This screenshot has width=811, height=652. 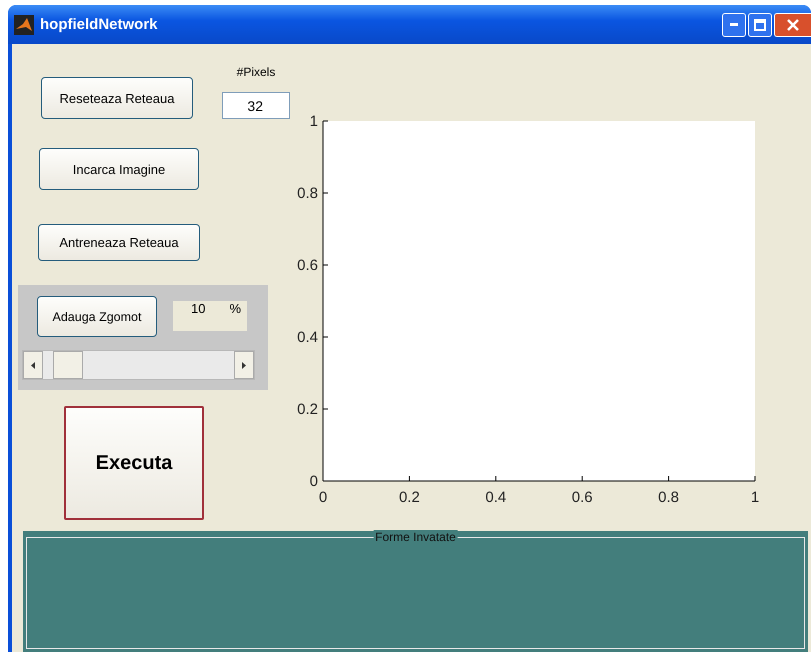 I want to click on panel-title: Forme Invatate, so click(x=415, y=537).